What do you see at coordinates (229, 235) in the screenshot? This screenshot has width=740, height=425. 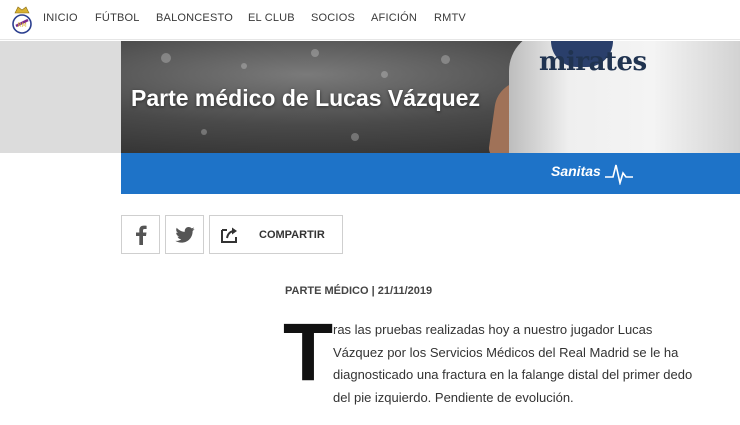 I see `share-icon` at bounding box center [229, 235].